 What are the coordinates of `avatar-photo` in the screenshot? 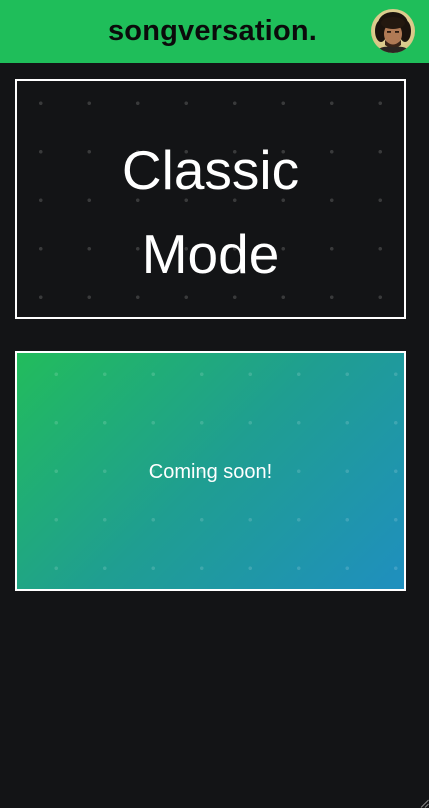 It's located at (393, 31).